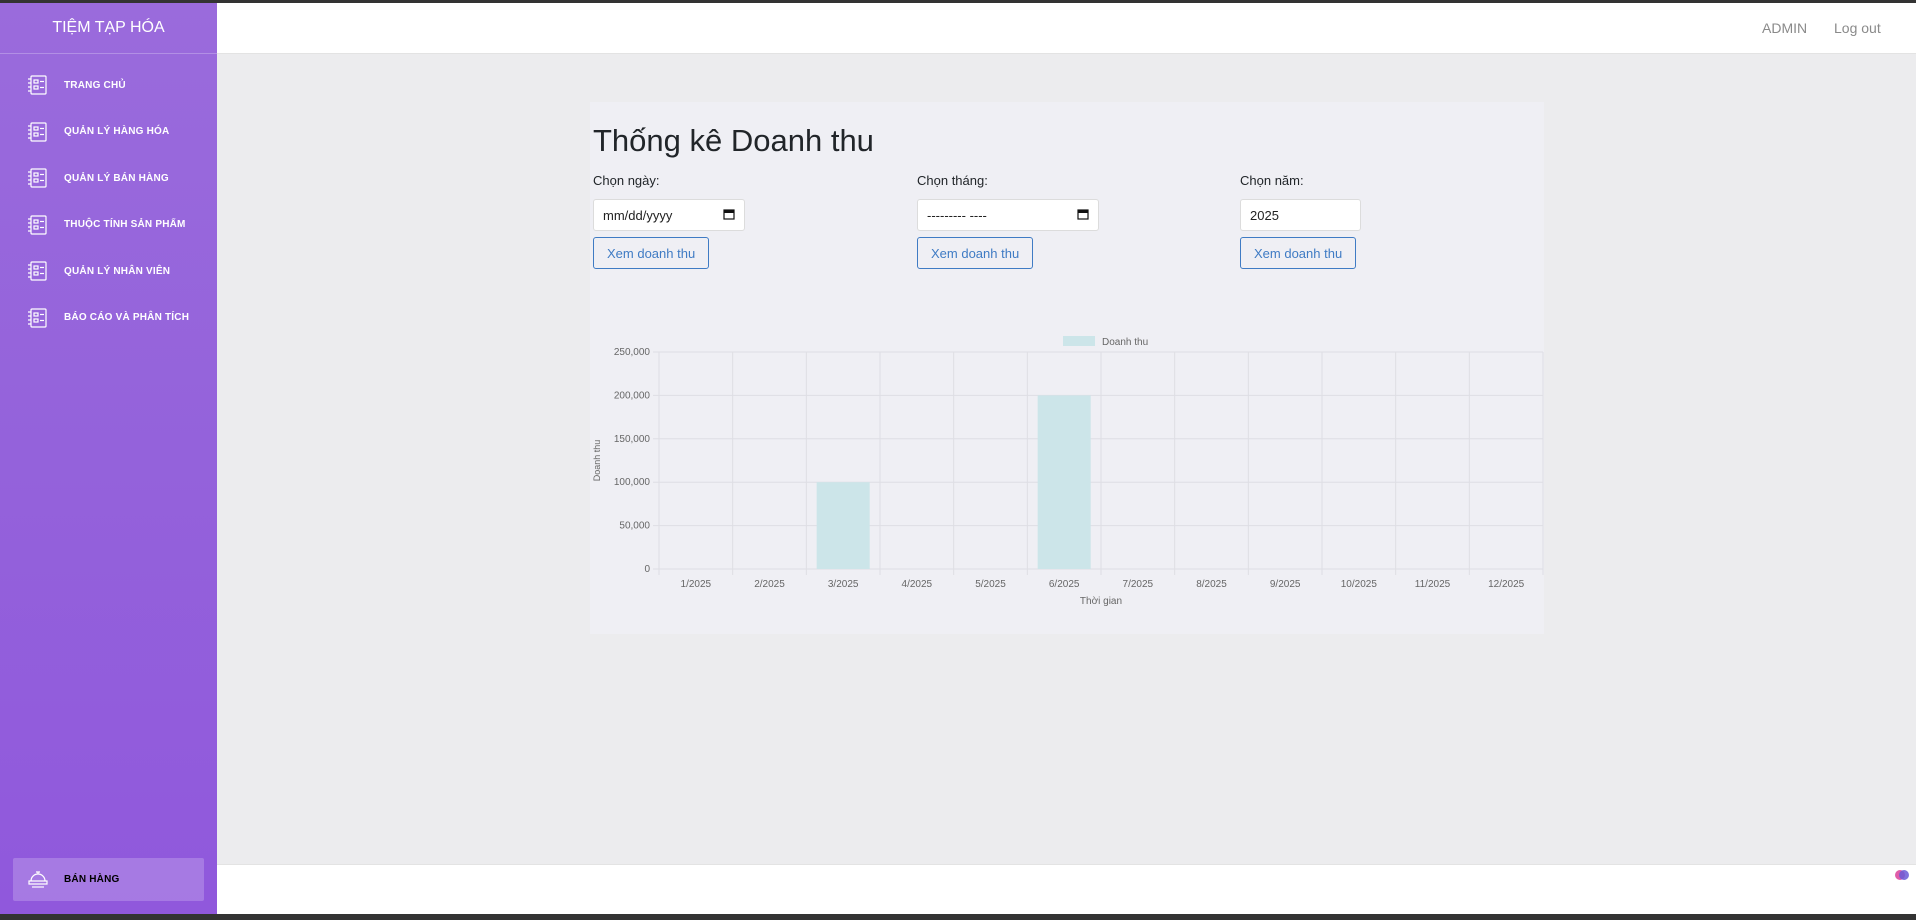 The height and width of the screenshot is (920, 1916). What do you see at coordinates (1298, 253) in the screenshot?
I see `year-view-revenue-button: Xem doanh thu` at bounding box center [1298, 253].